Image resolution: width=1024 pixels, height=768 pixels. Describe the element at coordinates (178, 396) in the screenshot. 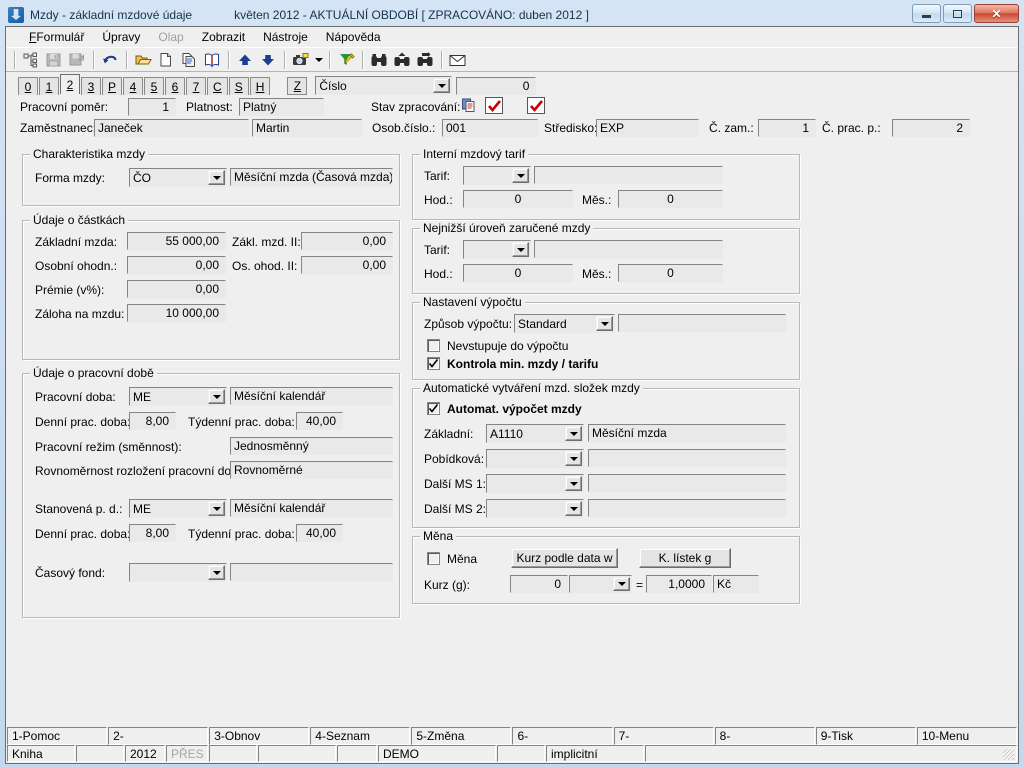

I see `pracovni-doba-combo: ME` at that location.